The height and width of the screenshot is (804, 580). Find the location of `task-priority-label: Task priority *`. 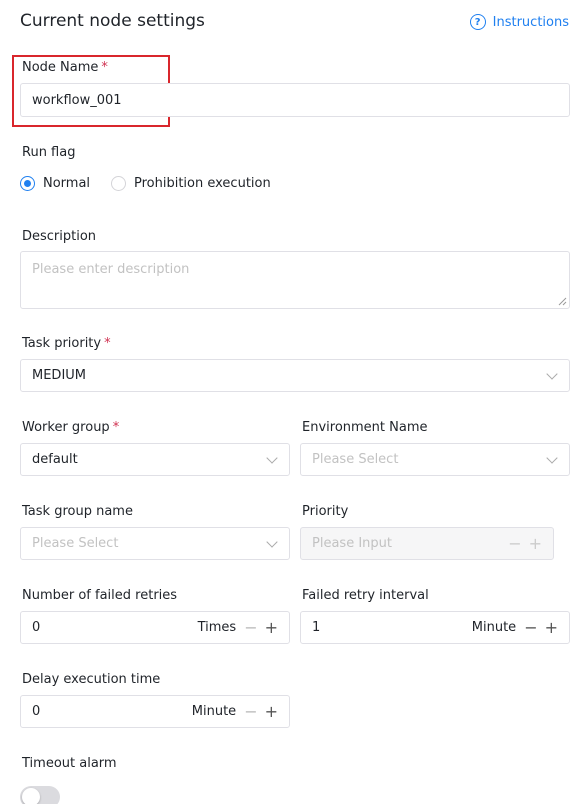

task-priority-label: Task priority * is located at coordinates (66, 343).